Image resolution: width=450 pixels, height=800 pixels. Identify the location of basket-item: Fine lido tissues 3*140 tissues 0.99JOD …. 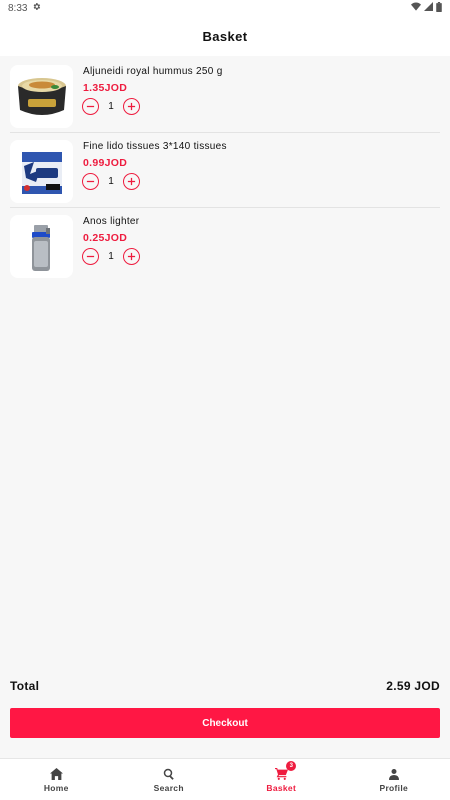
(225, 170).